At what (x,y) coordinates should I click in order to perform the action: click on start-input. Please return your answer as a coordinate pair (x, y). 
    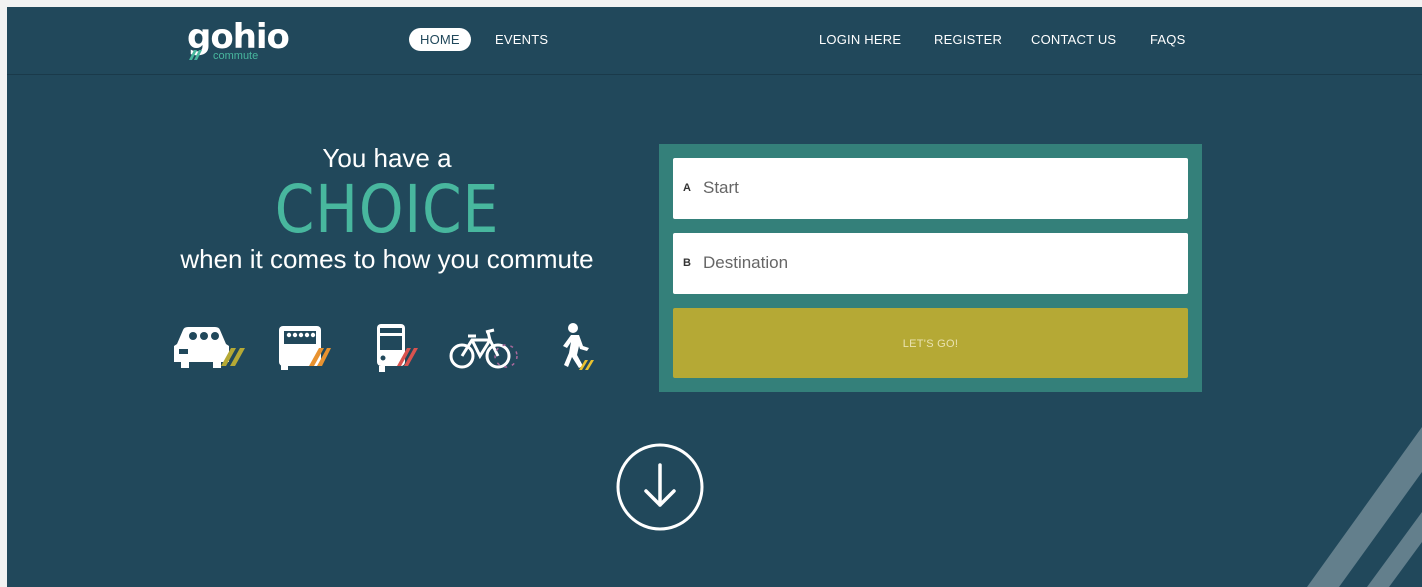
    Looking at the image, I should click on (938, 188).